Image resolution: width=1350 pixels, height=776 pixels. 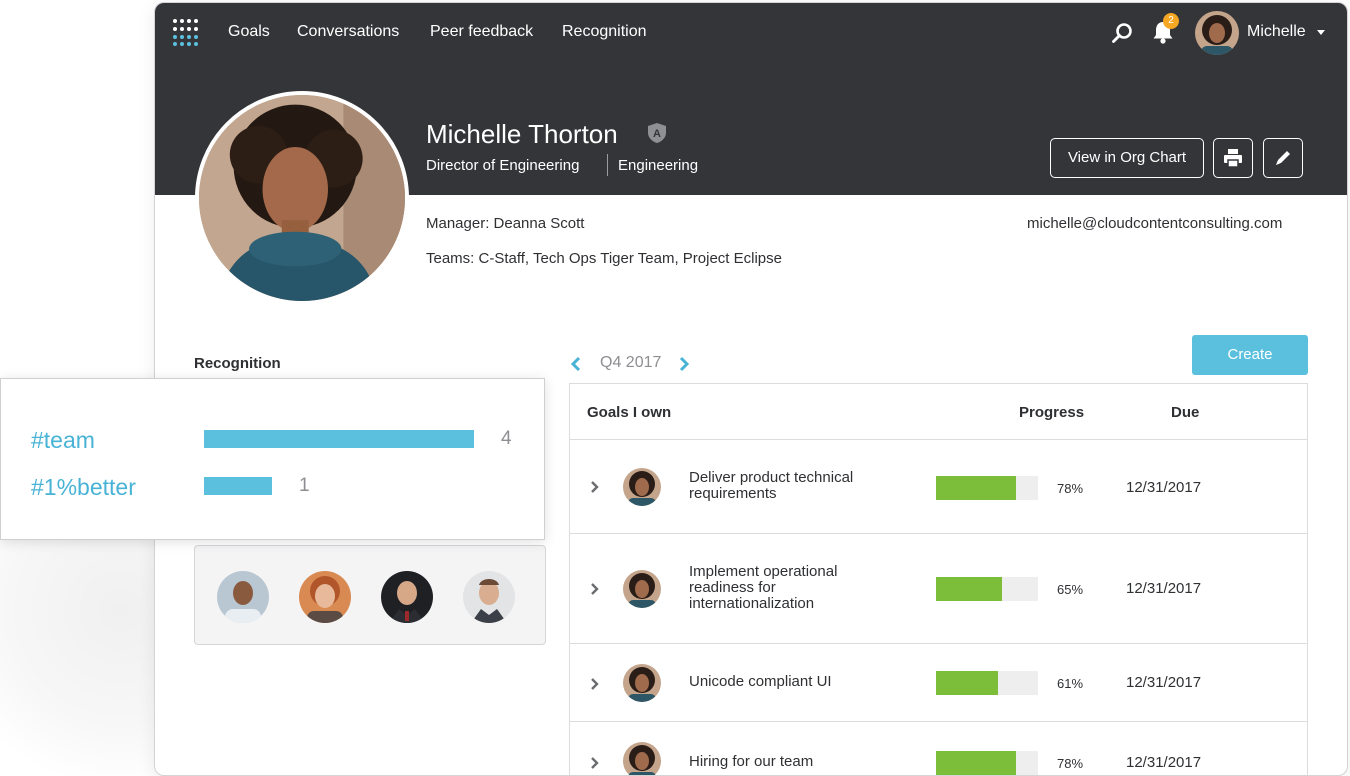 I want to click on search-icon, so click(x=1122, y=33).